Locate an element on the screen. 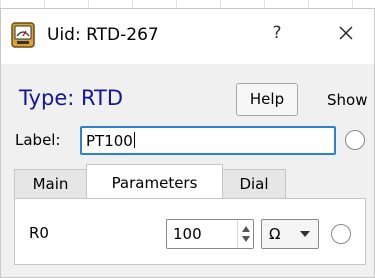  r0-value: 100 is located at coordinates (187, 234).